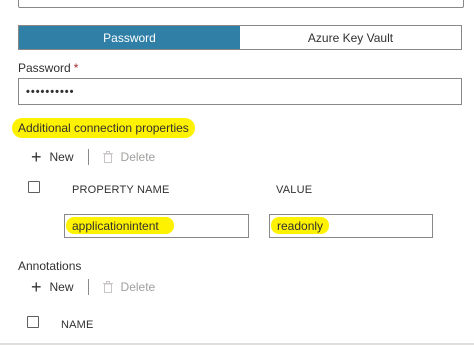 The image size is (474, 345). Describe the element at coordinates (103, 128) in the screenshot. I see `connection-properties-heading: Additional connection properties` at that location.